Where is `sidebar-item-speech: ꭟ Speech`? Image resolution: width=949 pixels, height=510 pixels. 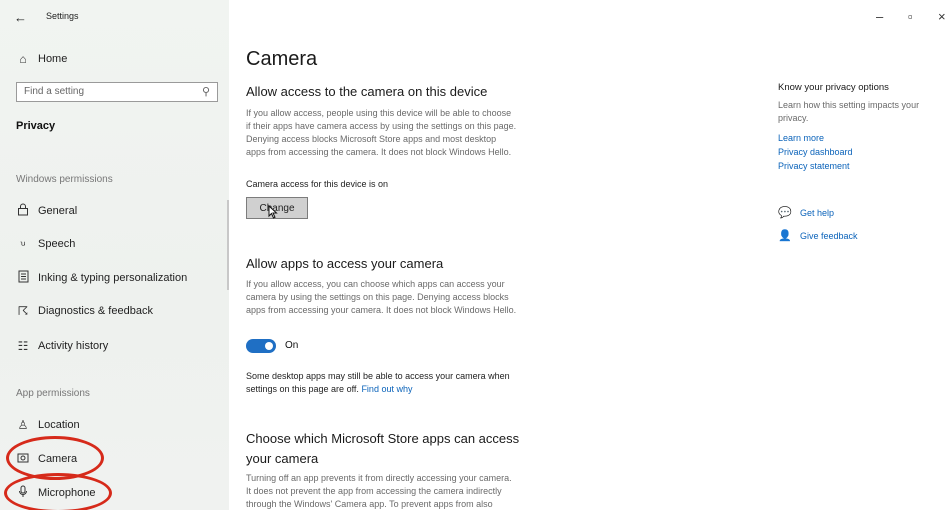
sidebar-item-speech: ꭟ Speech is located at coordinates (45, 244).